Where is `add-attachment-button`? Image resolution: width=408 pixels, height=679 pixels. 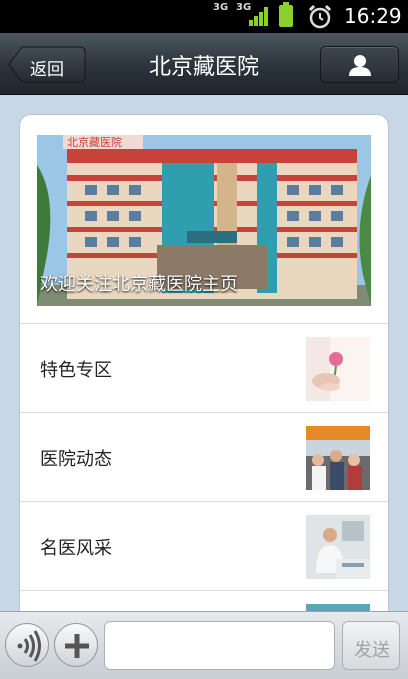 add-attachment-button is located at coordinates (76, 645).